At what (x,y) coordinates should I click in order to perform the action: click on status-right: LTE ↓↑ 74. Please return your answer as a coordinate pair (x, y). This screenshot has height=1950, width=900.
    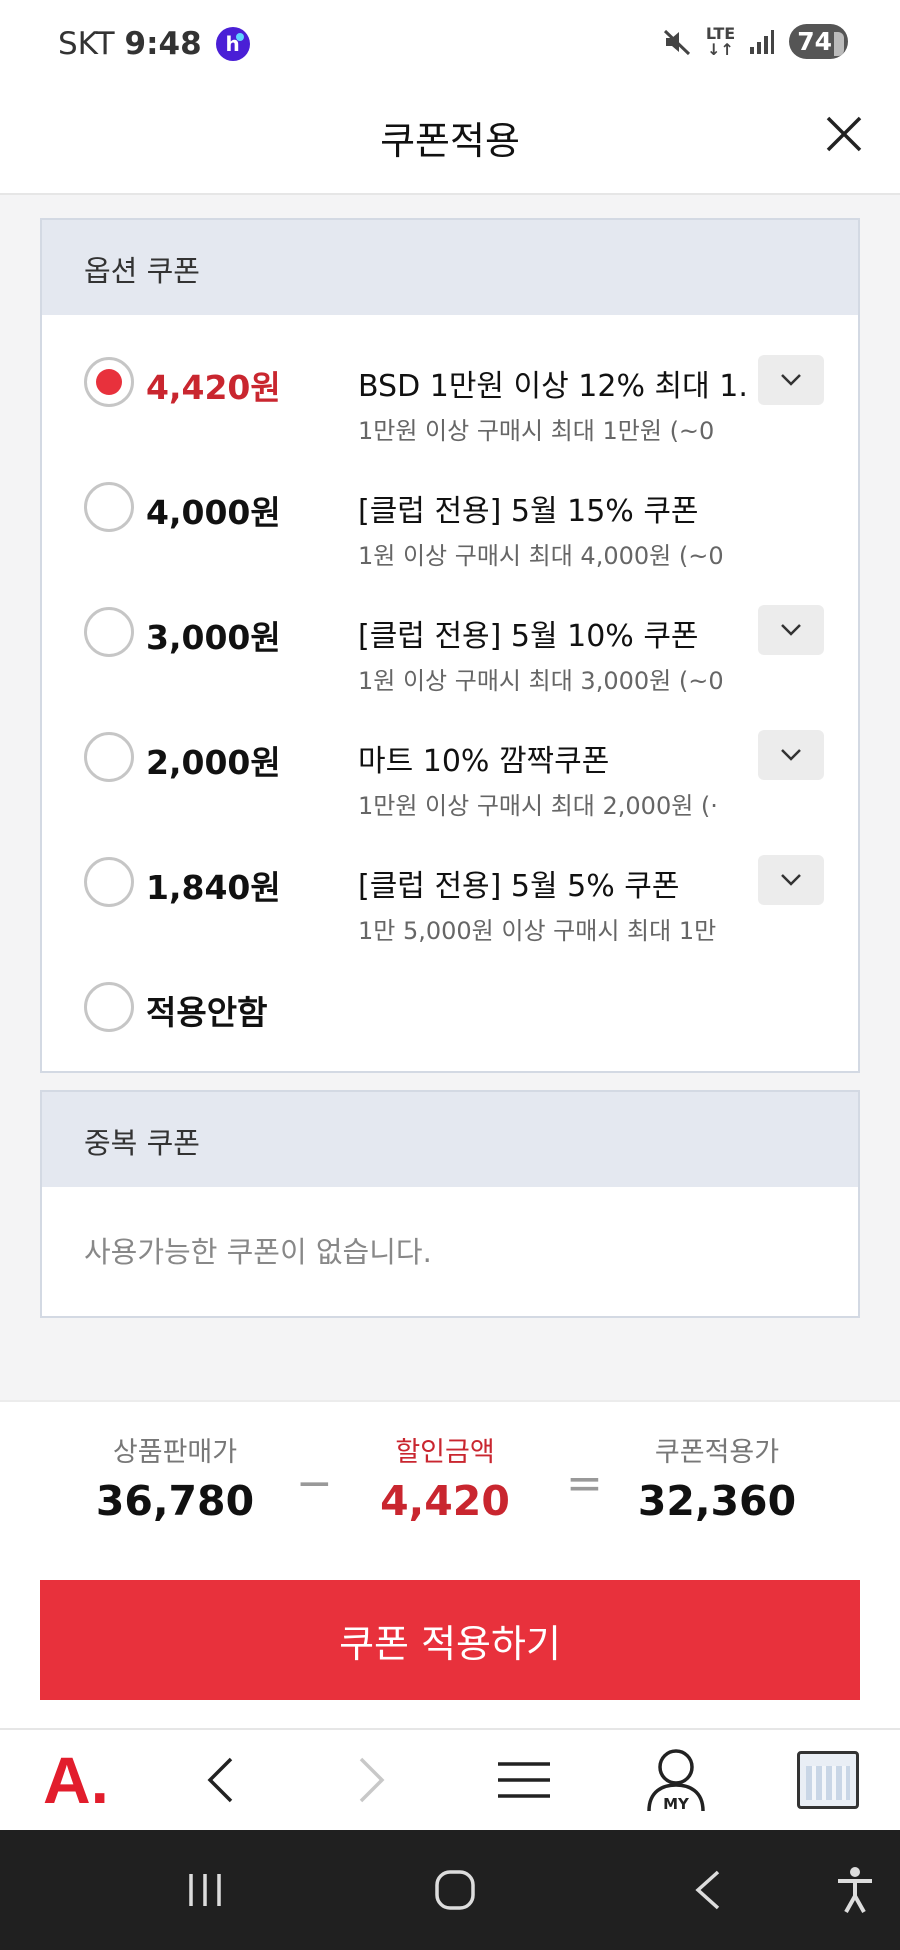
    Looking at the image, I should click on (755, 41).